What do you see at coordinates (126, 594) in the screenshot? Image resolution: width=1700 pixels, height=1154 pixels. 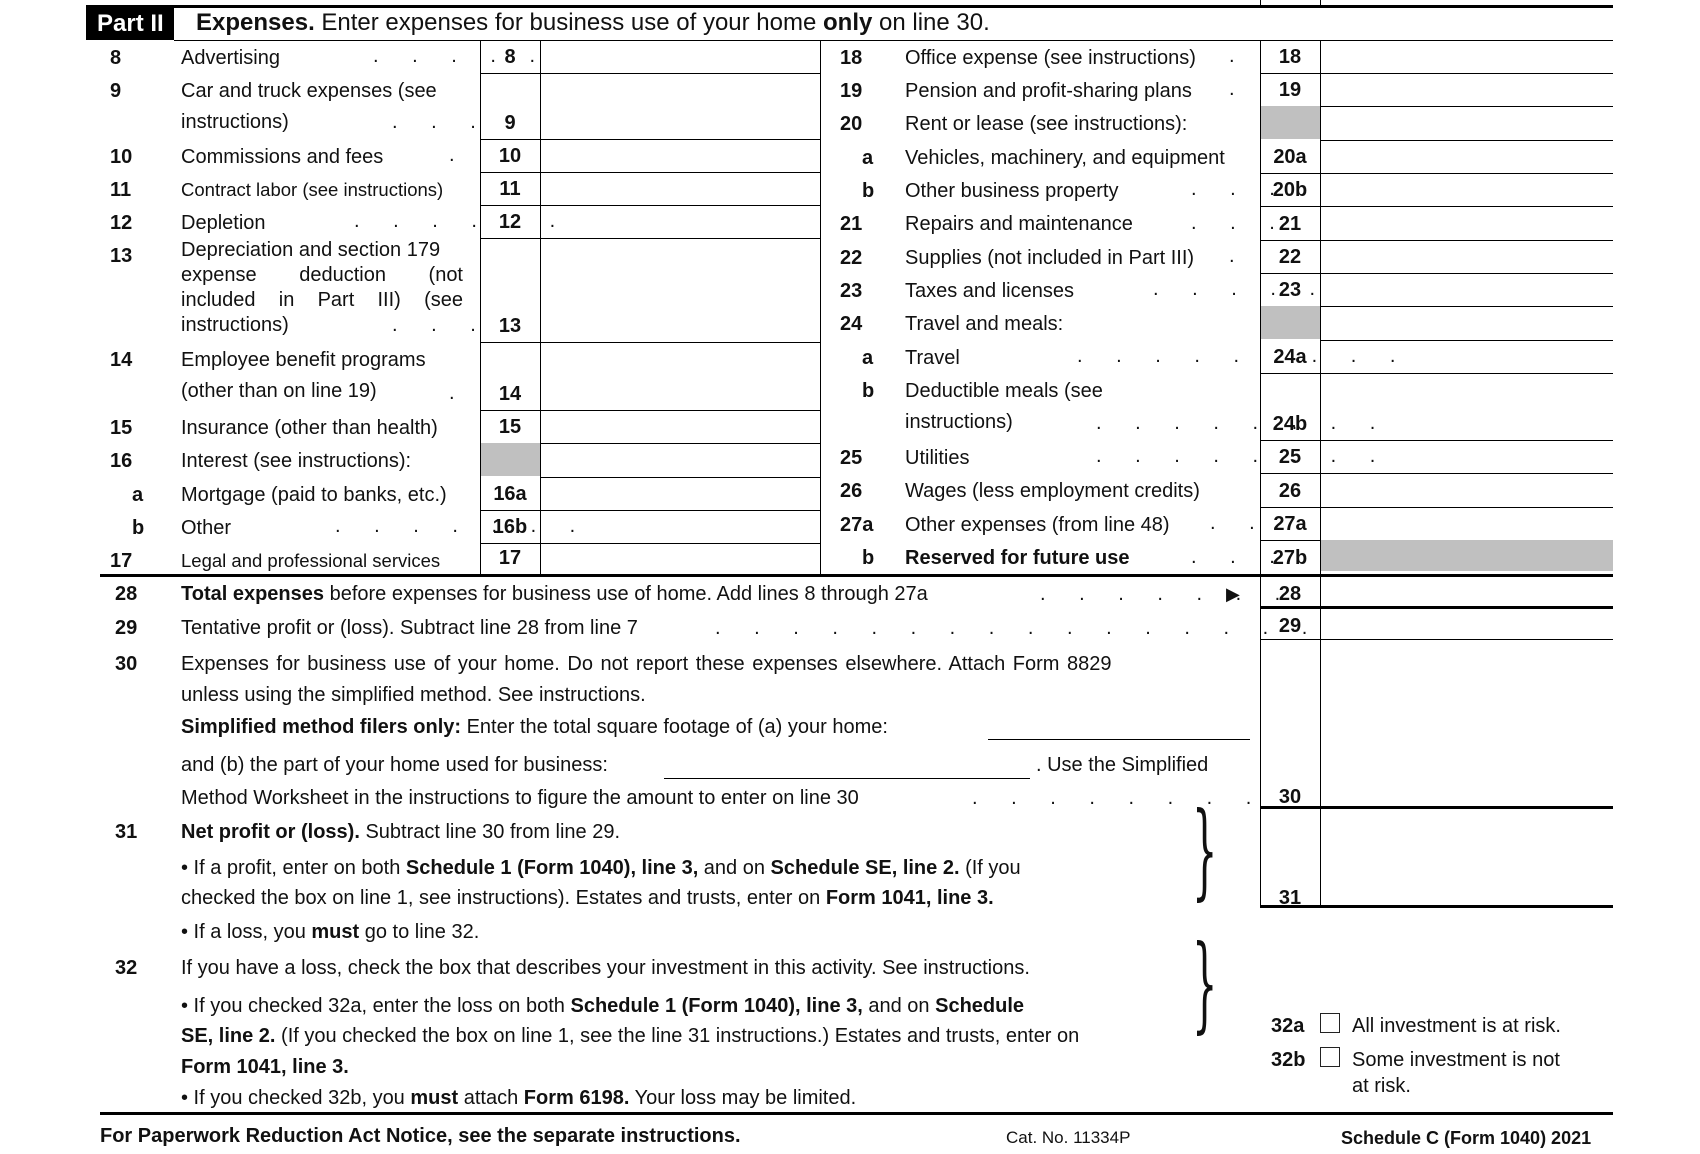 I see `line-28-number: 28` at bounding box center [126, 594].